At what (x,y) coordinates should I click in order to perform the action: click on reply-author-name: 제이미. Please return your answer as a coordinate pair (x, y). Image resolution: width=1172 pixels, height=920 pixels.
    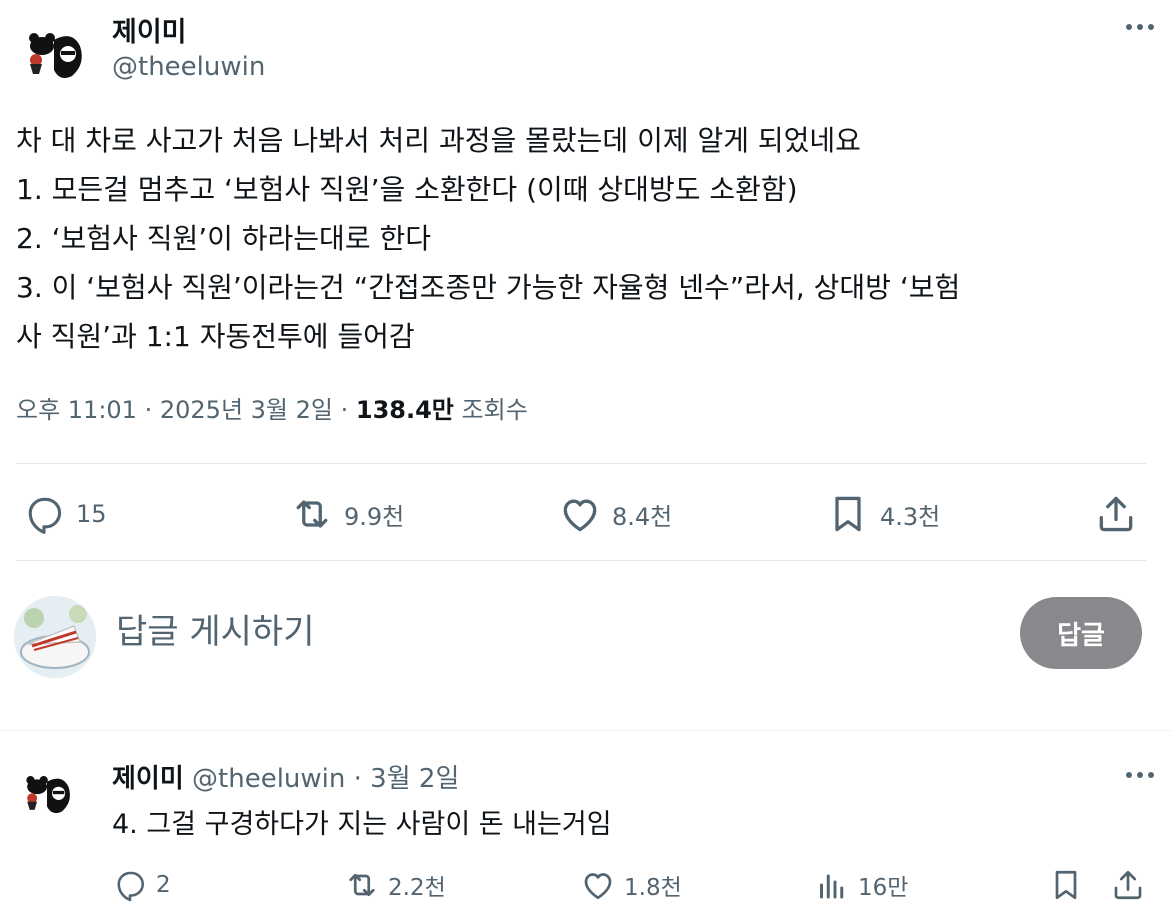
    Looking at the image, I should click on (148, 779).